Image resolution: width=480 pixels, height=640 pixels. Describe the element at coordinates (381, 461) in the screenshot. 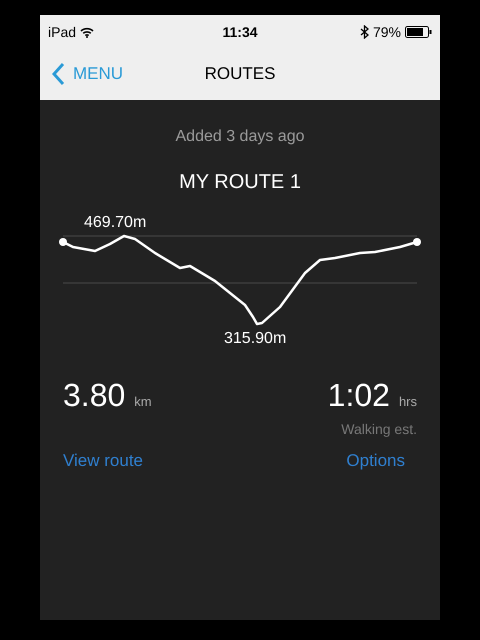

I see `options-link: Options` at that location.